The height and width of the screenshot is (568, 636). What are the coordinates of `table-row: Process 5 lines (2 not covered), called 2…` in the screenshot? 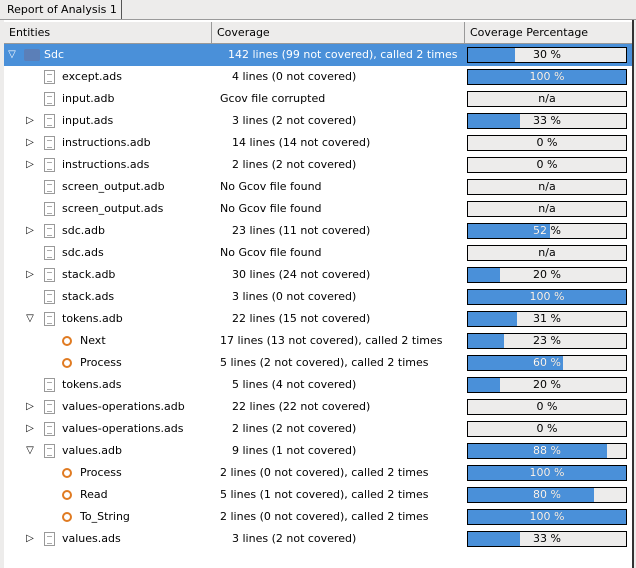 It's located at (318, 363).